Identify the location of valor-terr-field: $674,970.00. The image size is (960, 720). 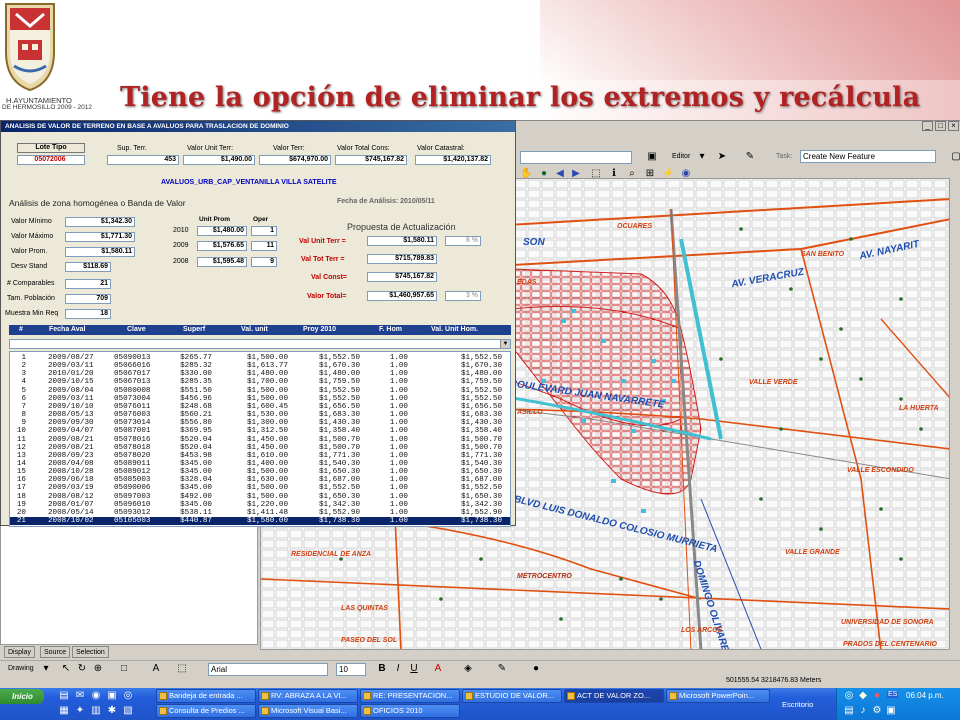
(295, 160).